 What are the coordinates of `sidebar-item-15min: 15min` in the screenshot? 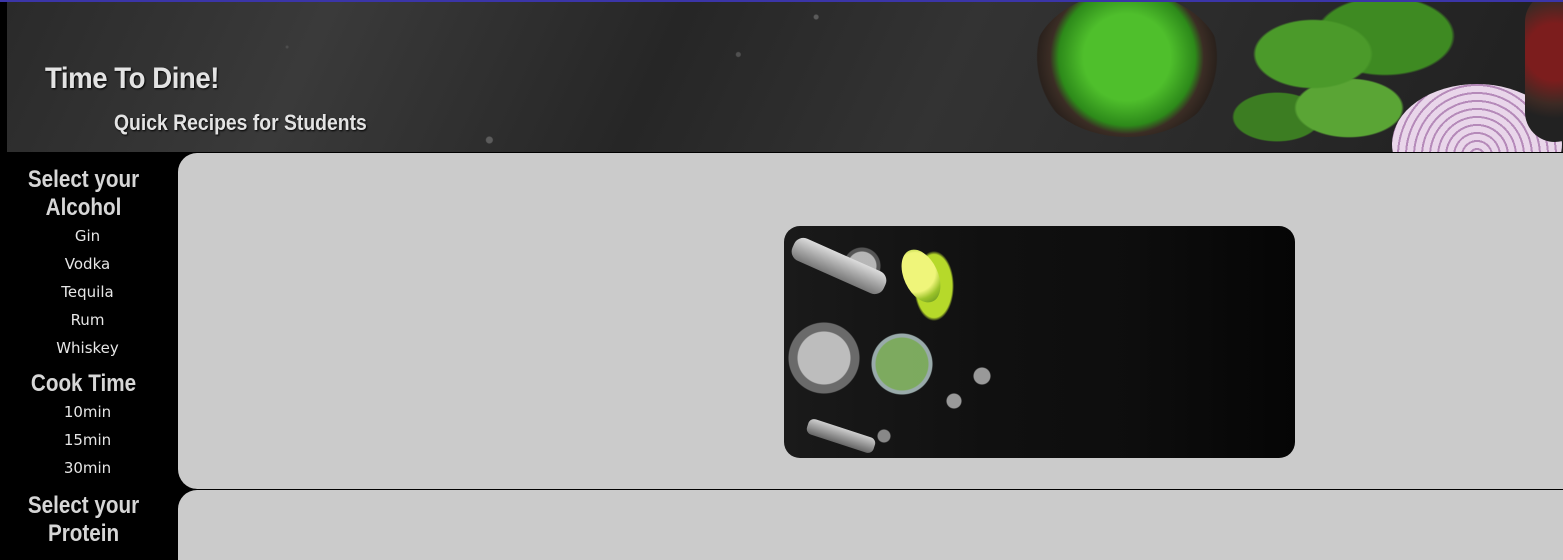 It's located at (87, 440).